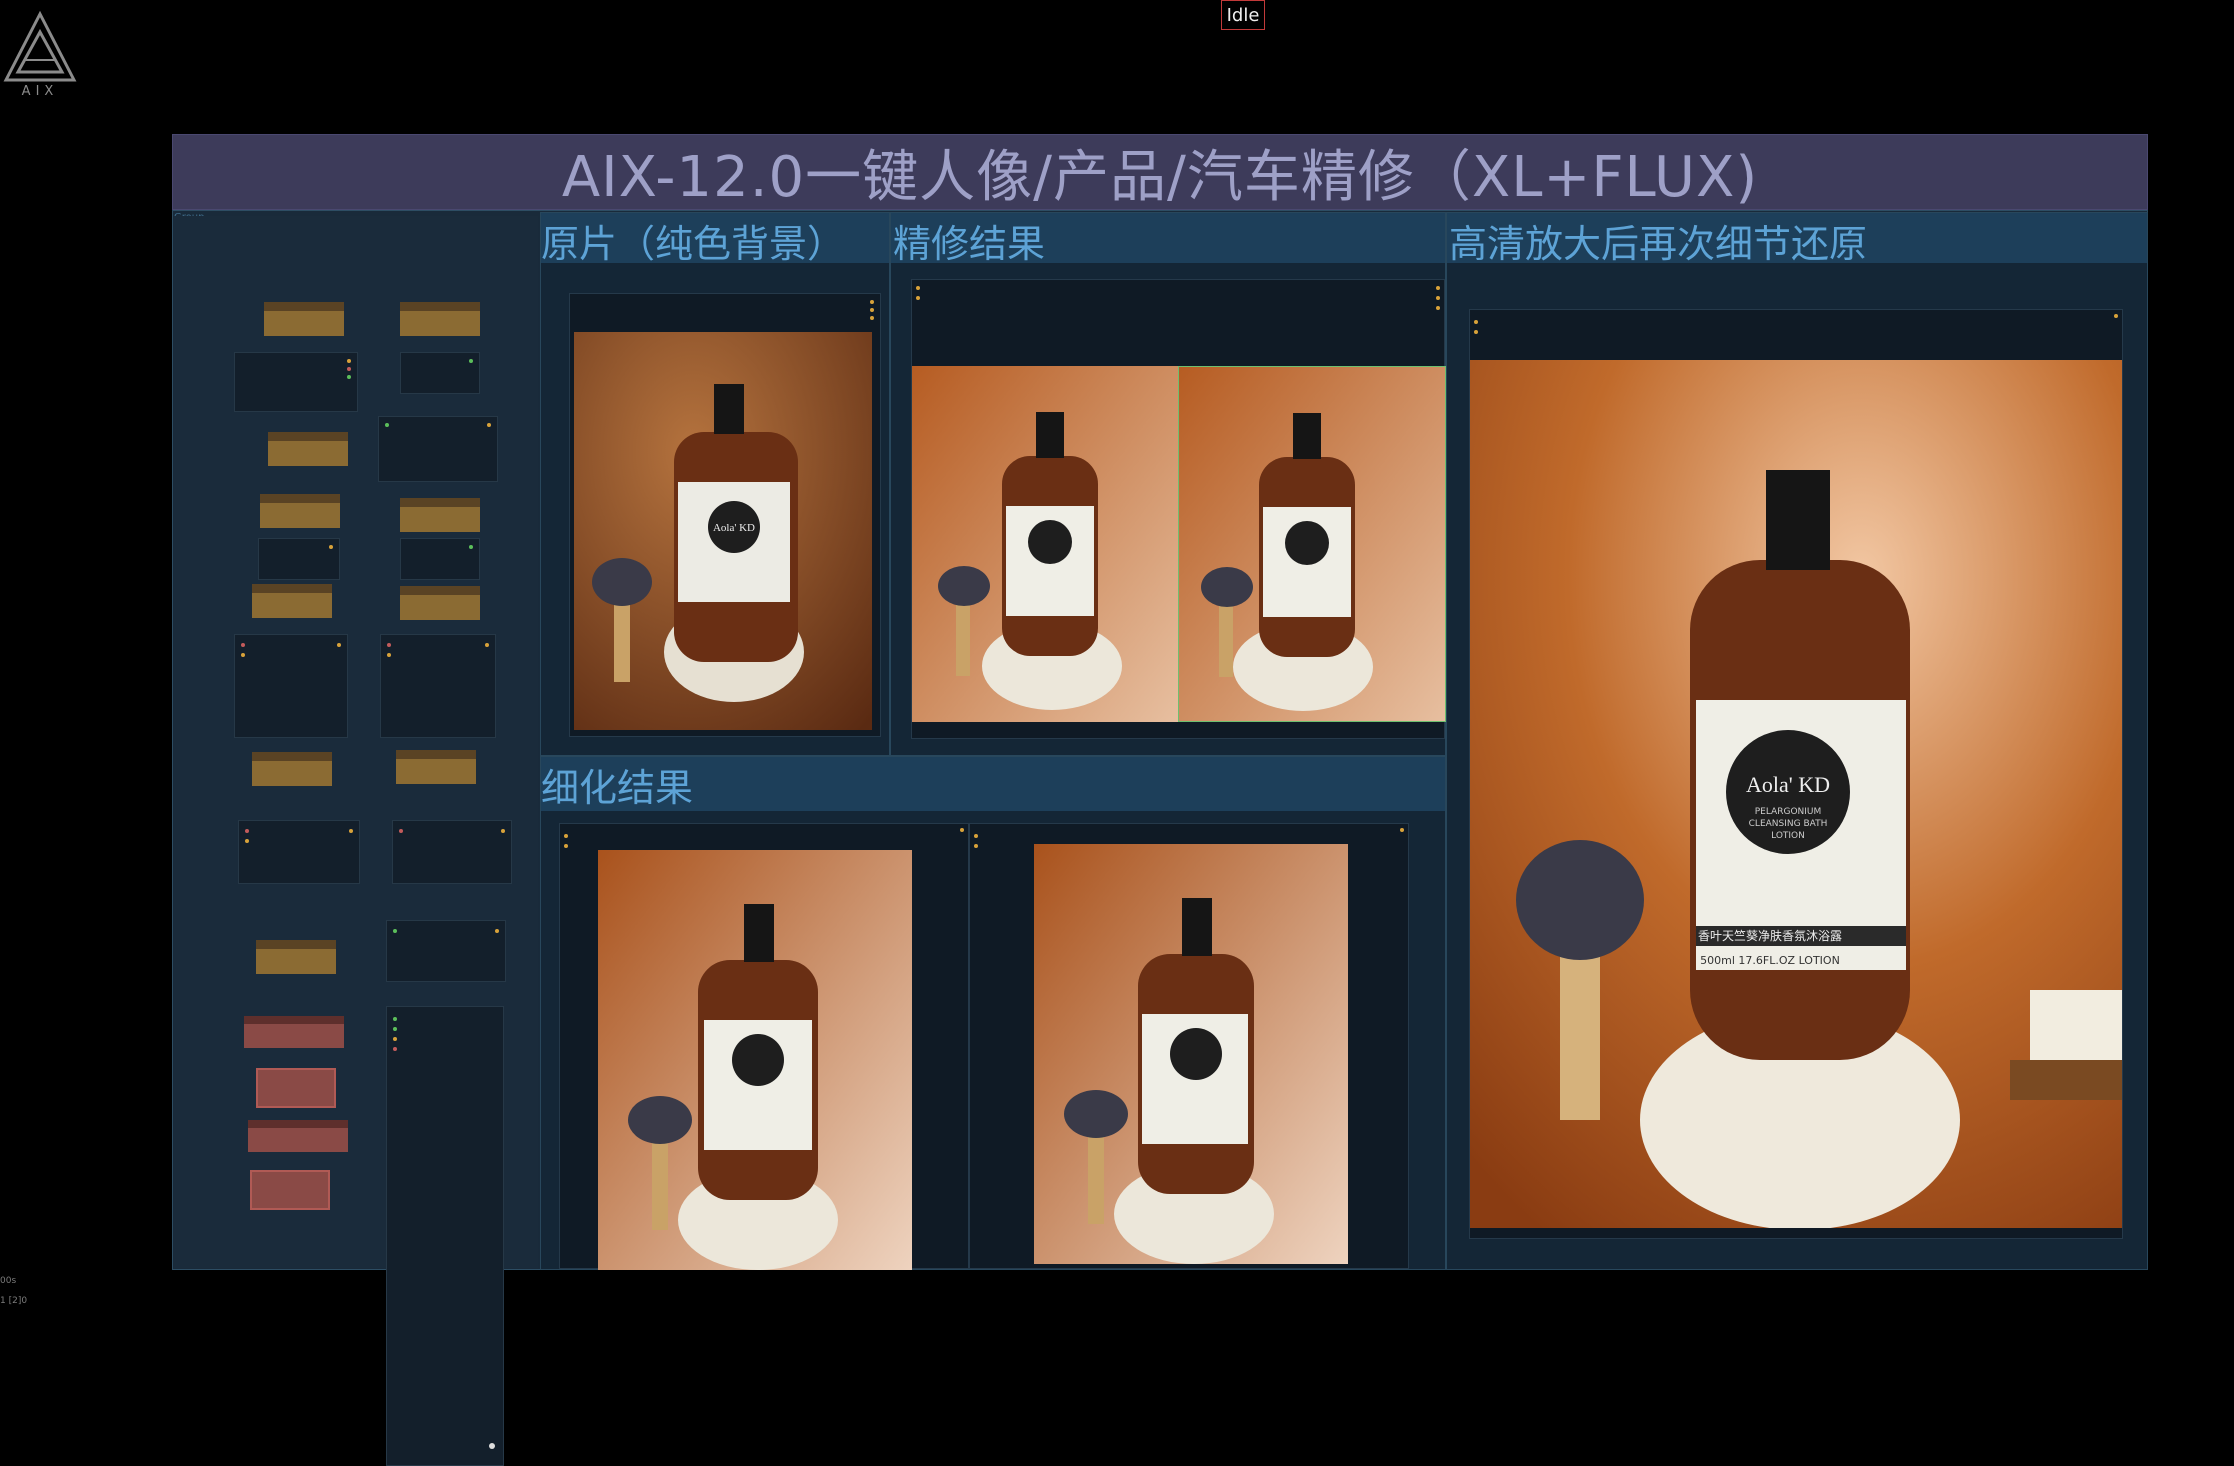 This screenshot has width=2234, height=1466. I want to click on retouch-section: 精修结果, so click(1168, 484).